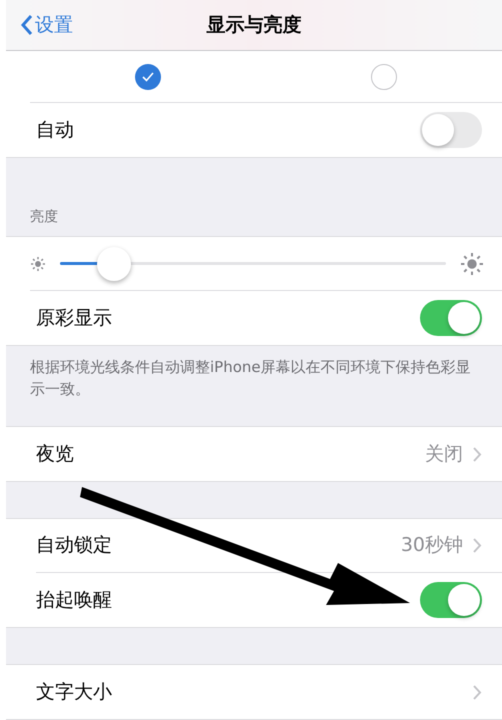 The image size is (502, 720). I want to click on page-title: 显示与亮度, so click(254, 25).